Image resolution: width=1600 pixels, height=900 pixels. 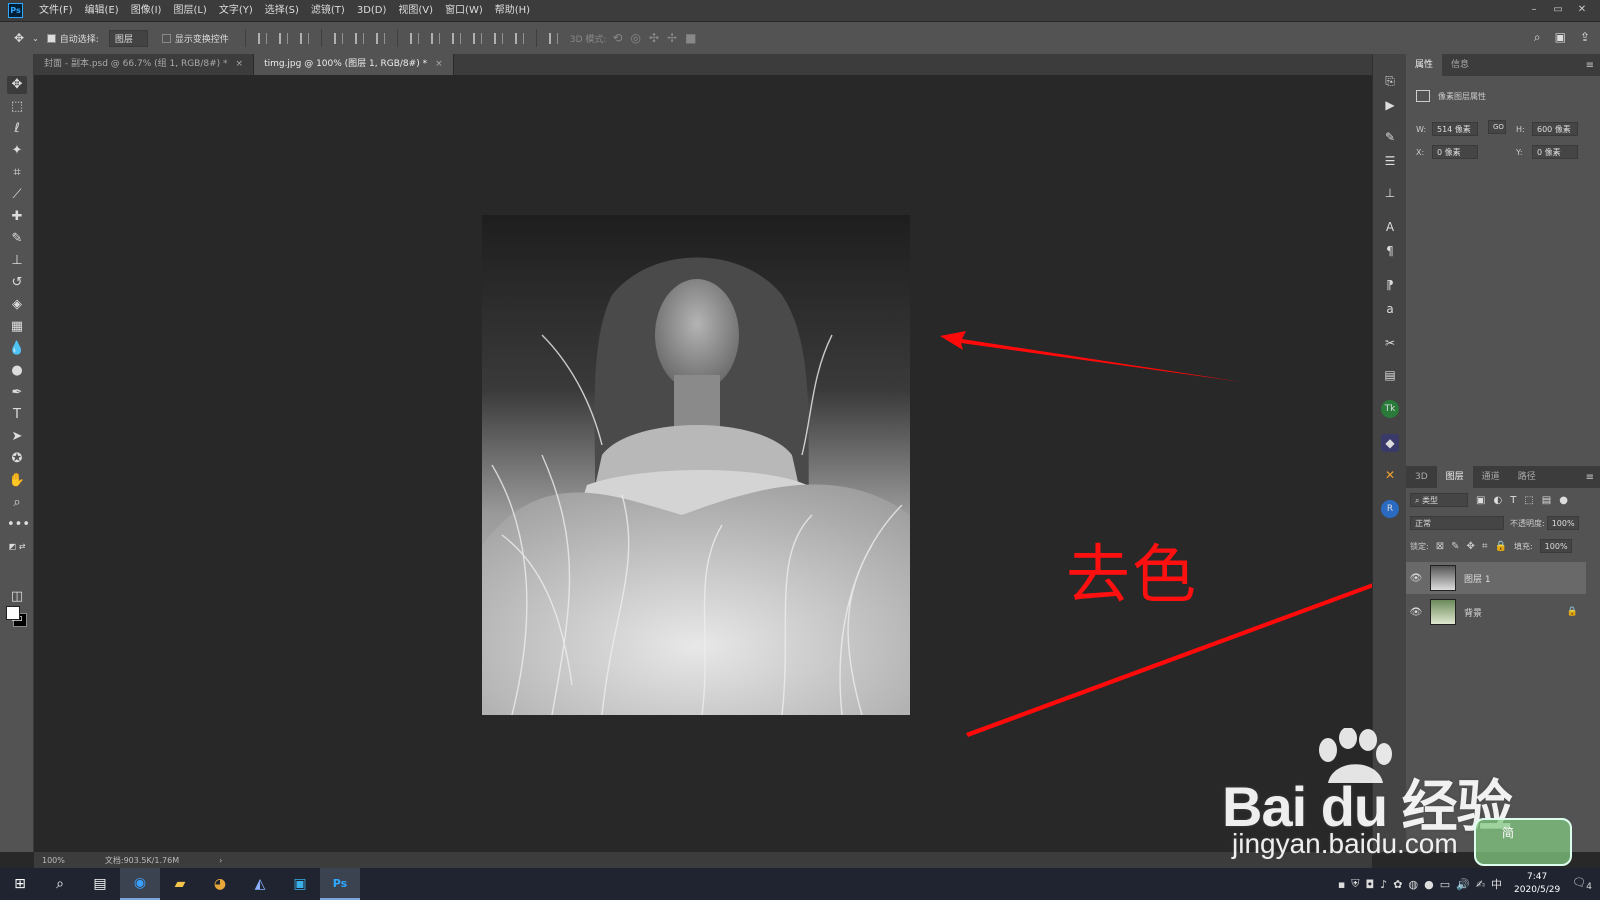 What do you see at coordinates (1390, 105) in the screenshot?
I see `actions-play-icon: ▶` at bounding box center [1390, 105].